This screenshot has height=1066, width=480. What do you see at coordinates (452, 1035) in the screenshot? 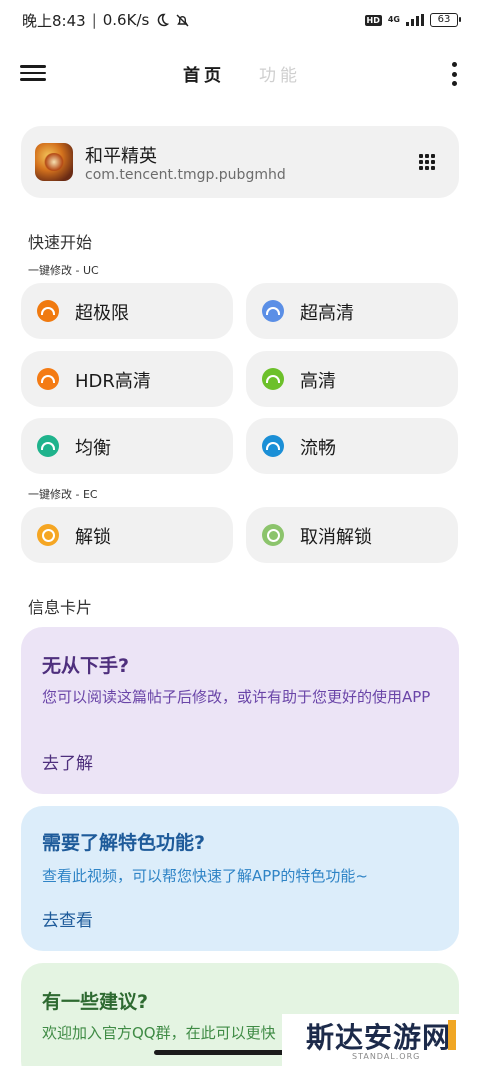
I see `watermark-accent-bar` at bounding box center [452, 1035].